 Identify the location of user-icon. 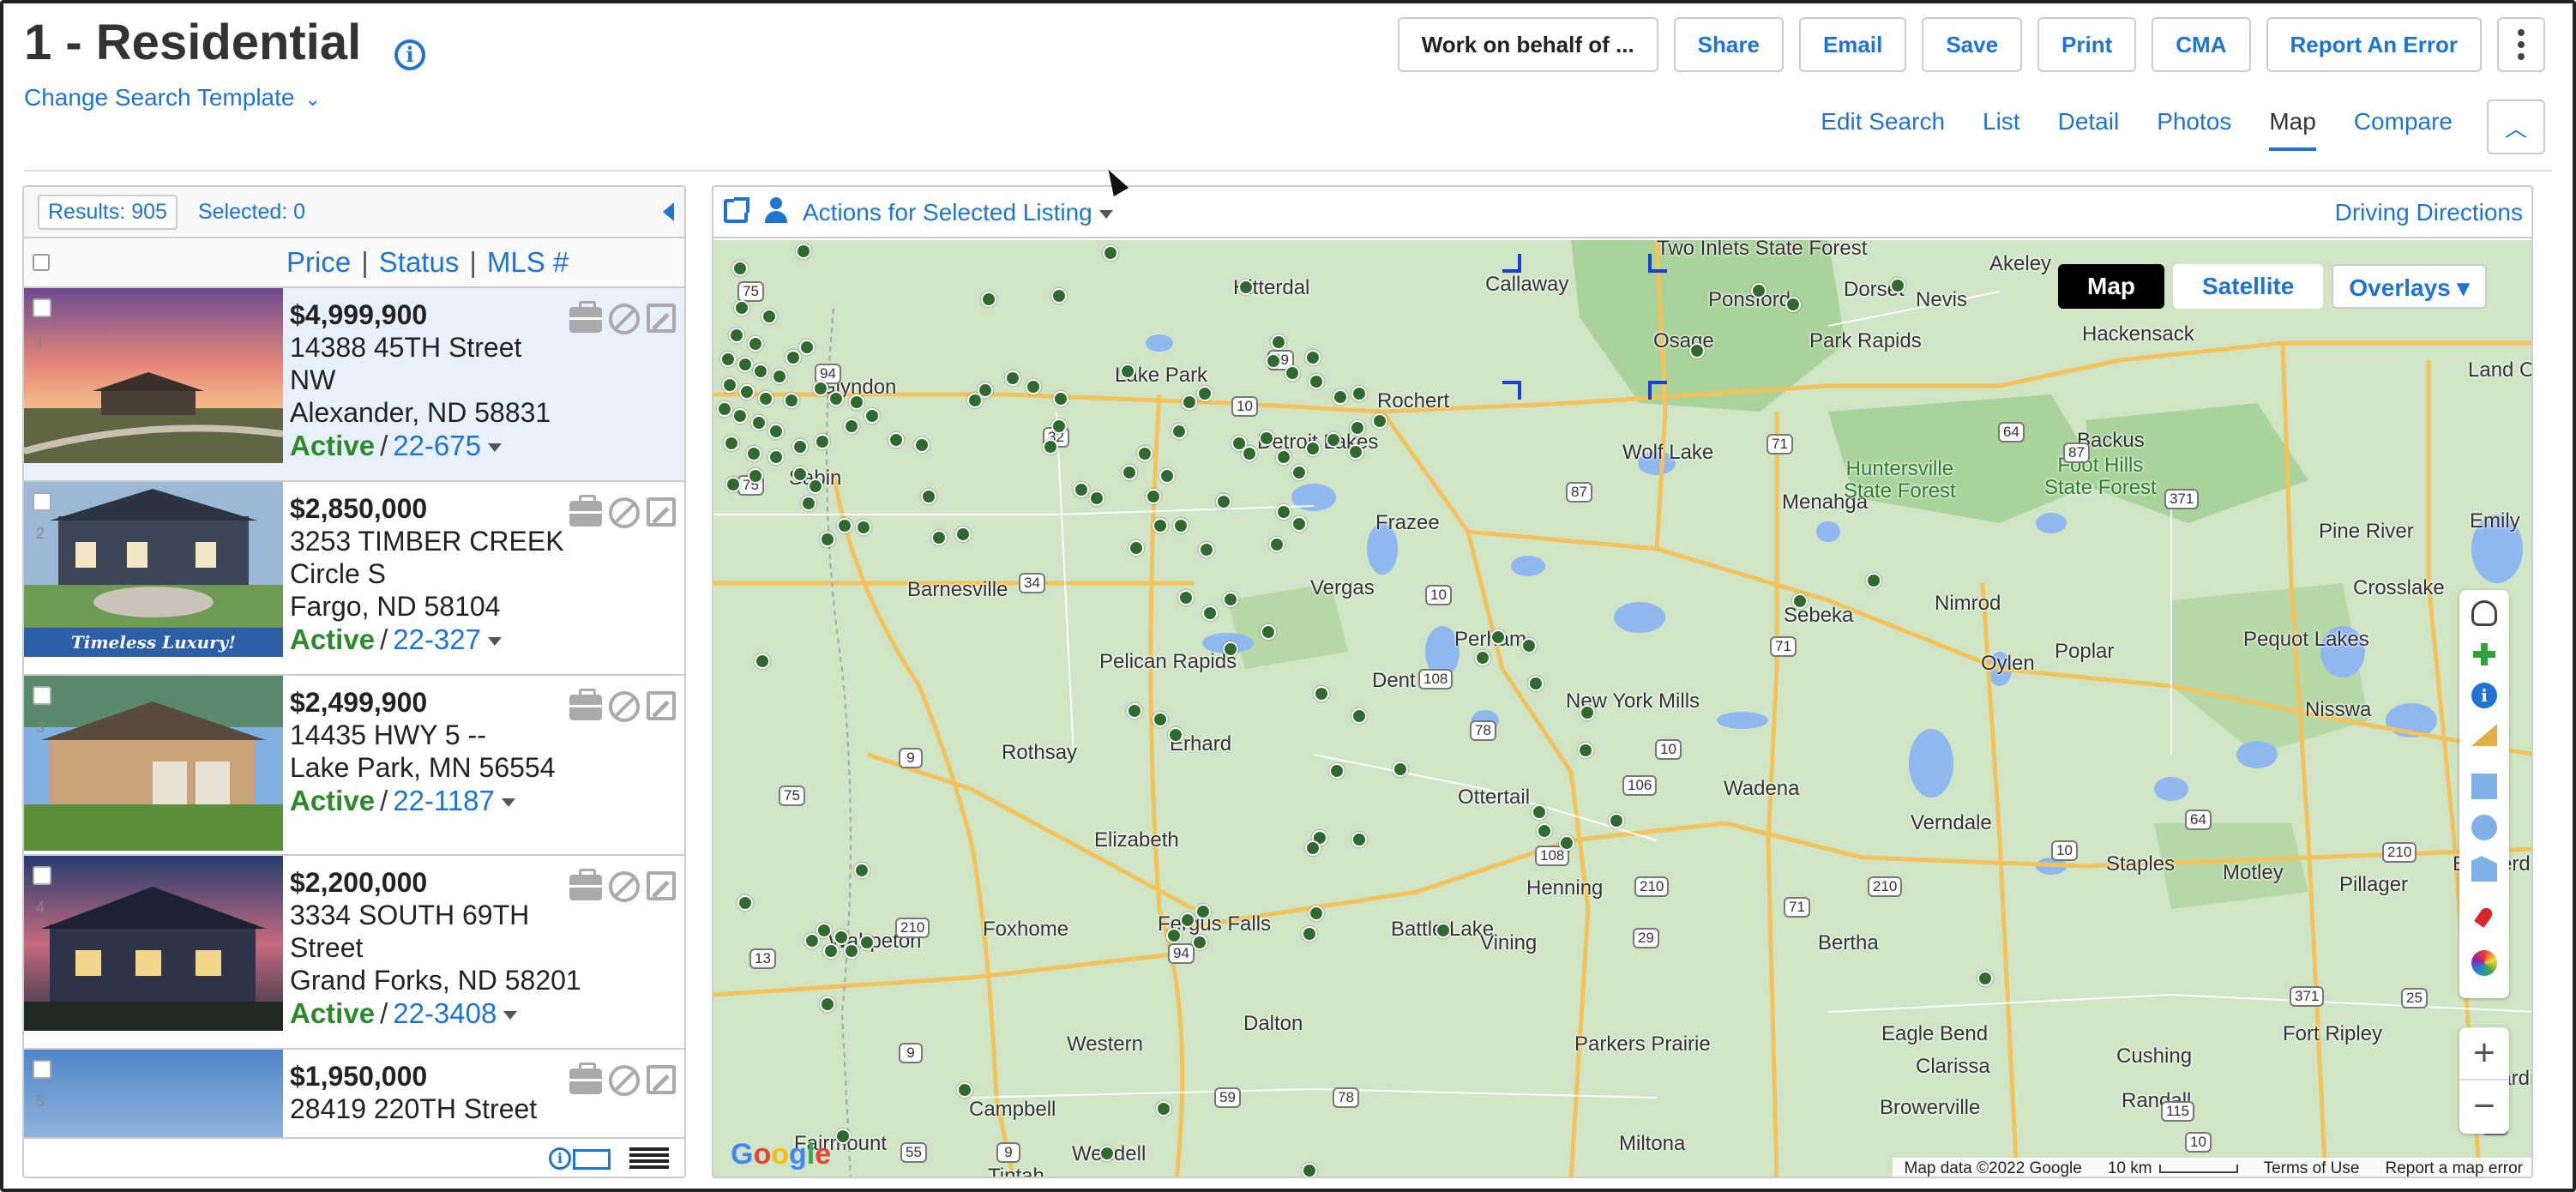
(776, 211).